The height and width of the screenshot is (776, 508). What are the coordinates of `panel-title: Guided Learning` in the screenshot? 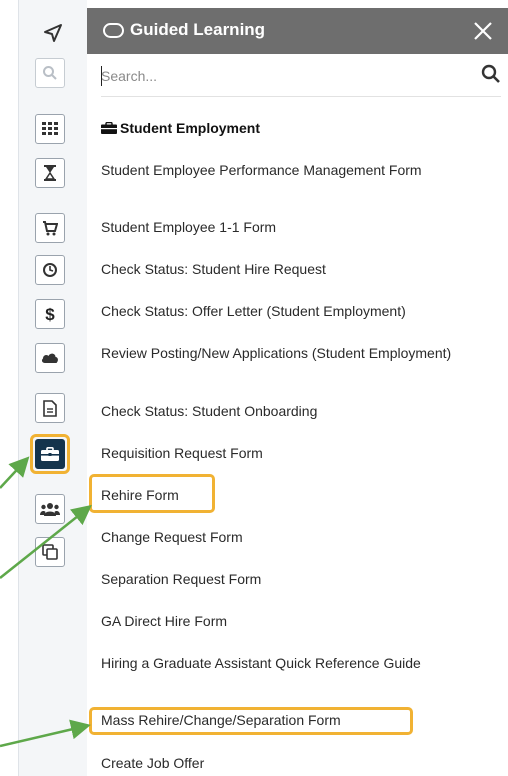 It's located at (198, 29).